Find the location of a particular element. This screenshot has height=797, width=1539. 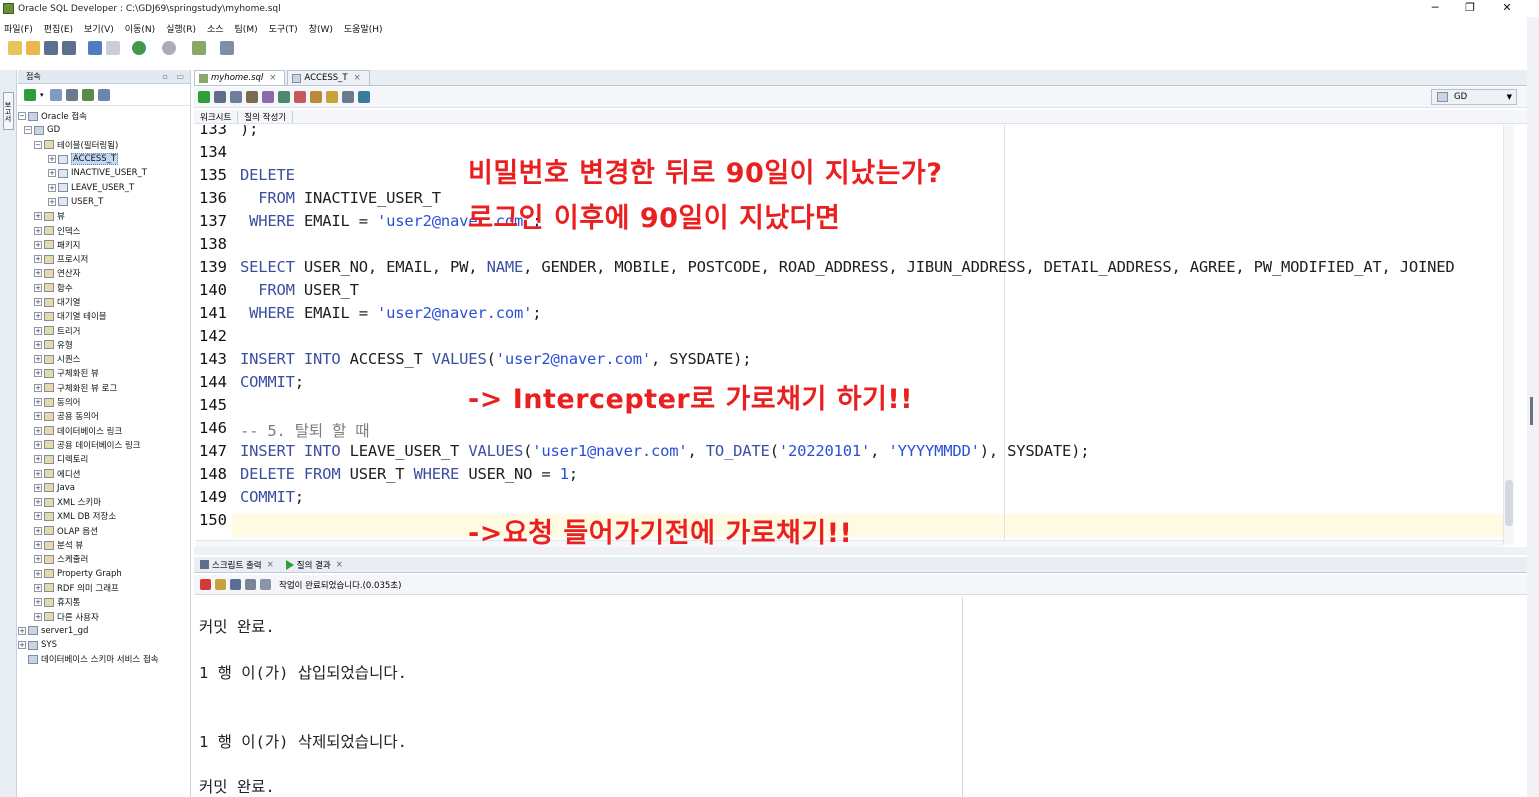

tree-item: + 분석 뷰 is located at coordinates (104, 545).